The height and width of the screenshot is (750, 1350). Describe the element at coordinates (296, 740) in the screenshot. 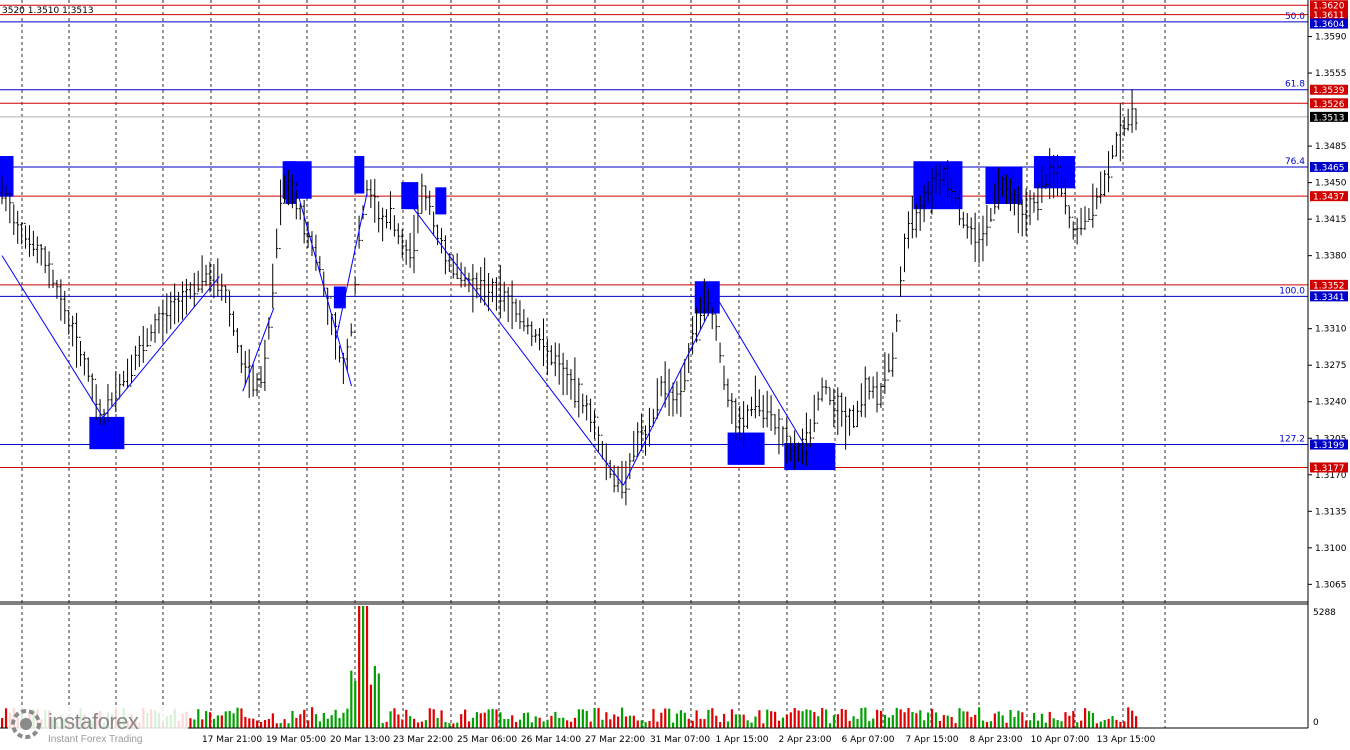

I see `x-tick-label: 19 Mar 05:00` at that location.